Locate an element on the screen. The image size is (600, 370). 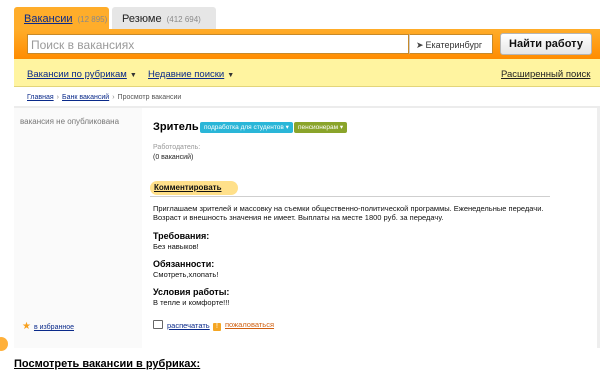
tag-students: подработка для студентов ▾ is located at coordinates (246, 127).